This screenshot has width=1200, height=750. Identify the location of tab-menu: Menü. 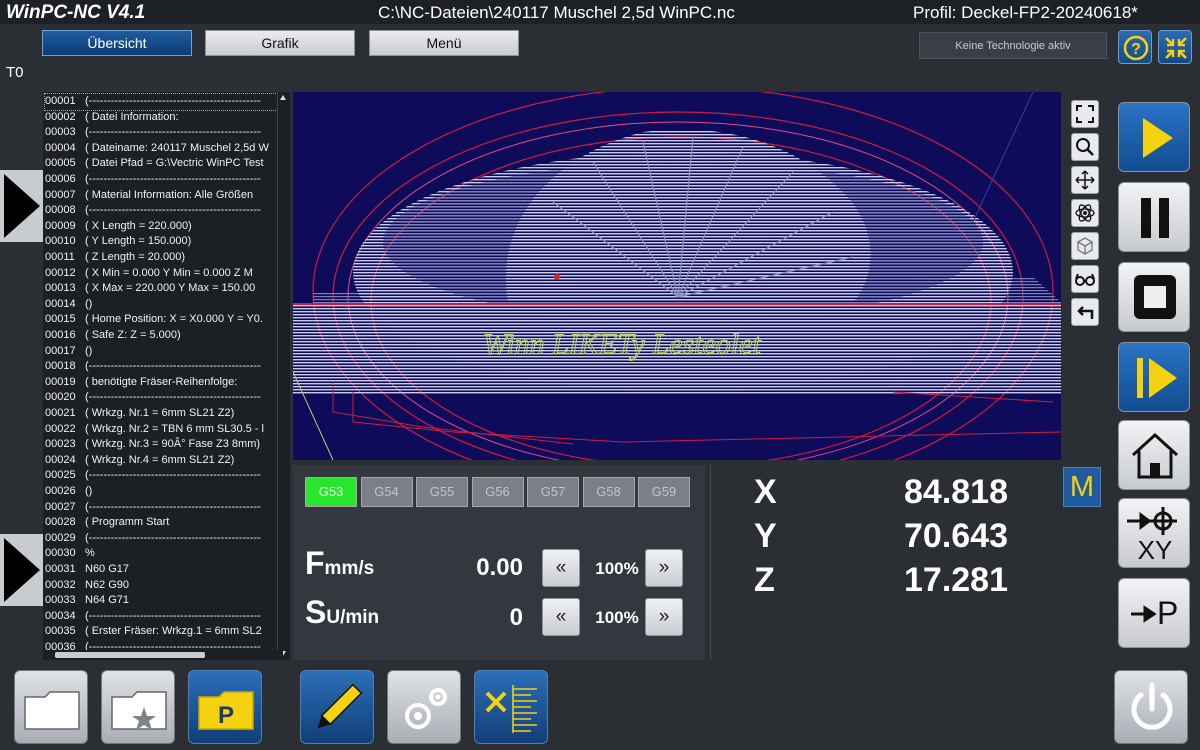
(444, 43).